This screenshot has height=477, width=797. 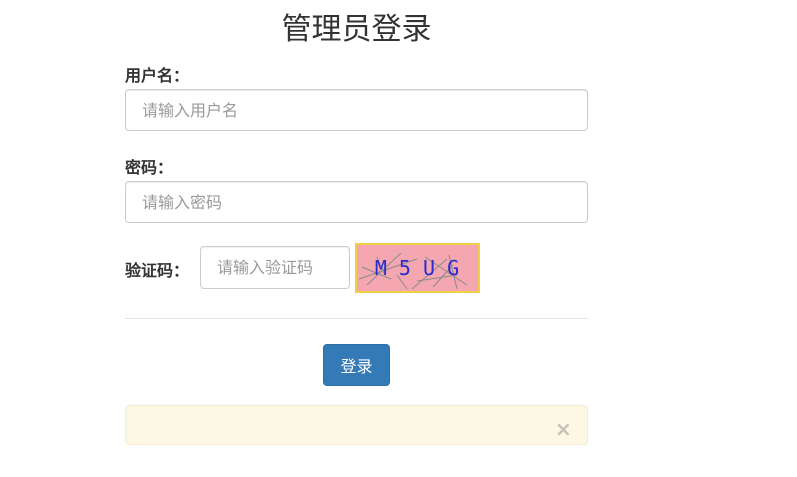 What do you see at coordinates (356, 202) in the screenshot?
I see `password-input` at bounding box center [356, 202].